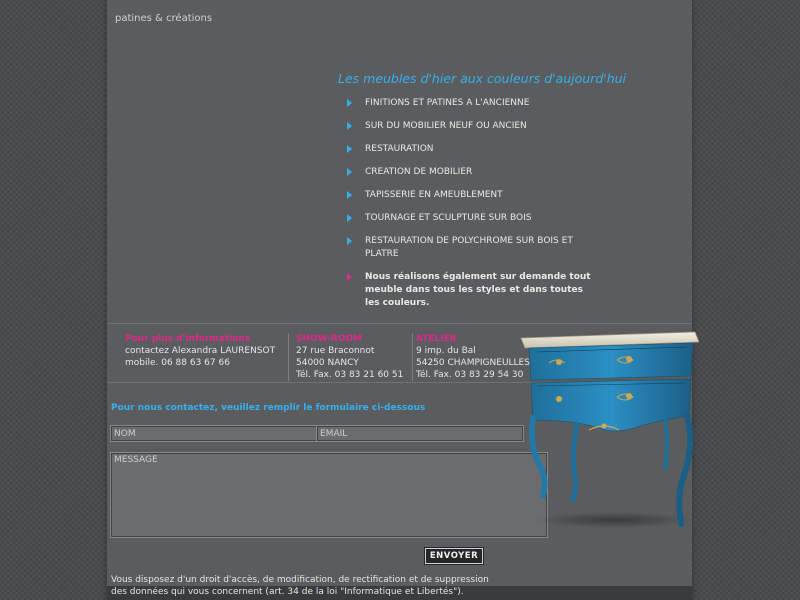  What do you see at coordinates (335, 351) in the screenshot?
I see `showroom-line: 27 rue Braconnot` at bounding box center [335, 351].